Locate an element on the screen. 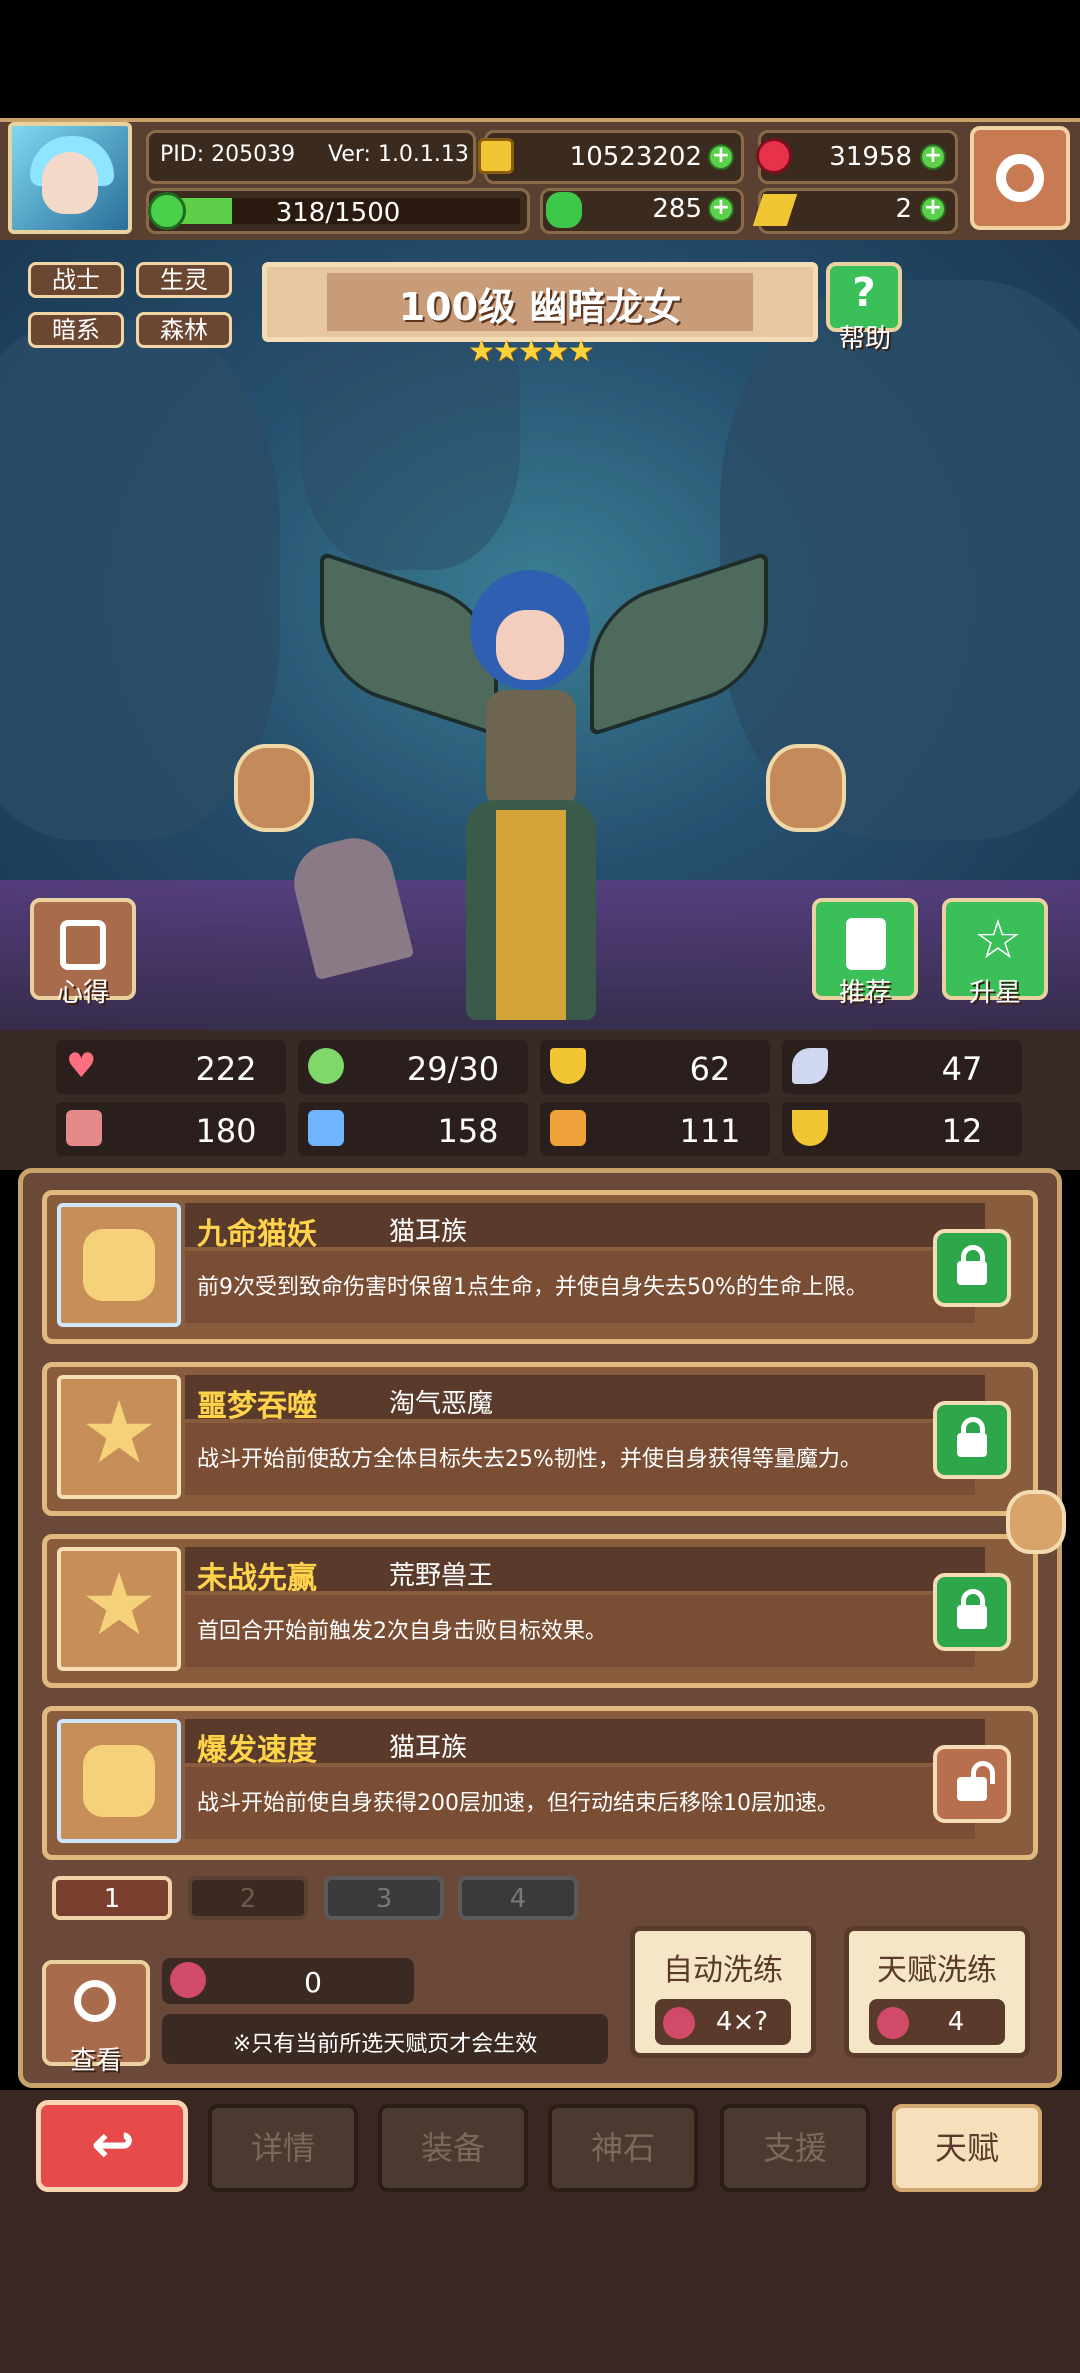  nav-details: 详情 is located at coordinates (283, 2148).